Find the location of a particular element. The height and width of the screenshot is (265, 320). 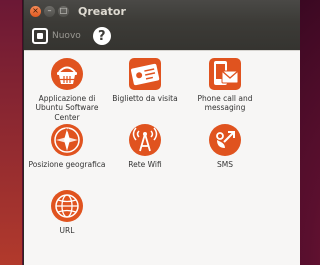

item-software-center: Applicazione di Ubuntu Software Center is located at coordinates (67, 89).